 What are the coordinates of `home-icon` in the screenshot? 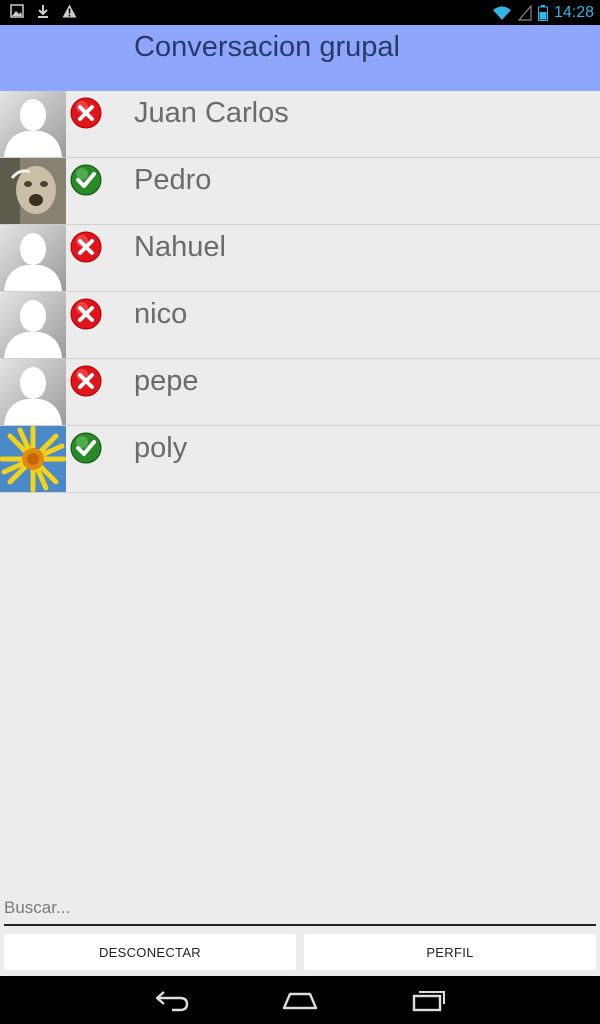 It's located at (300, 1000).